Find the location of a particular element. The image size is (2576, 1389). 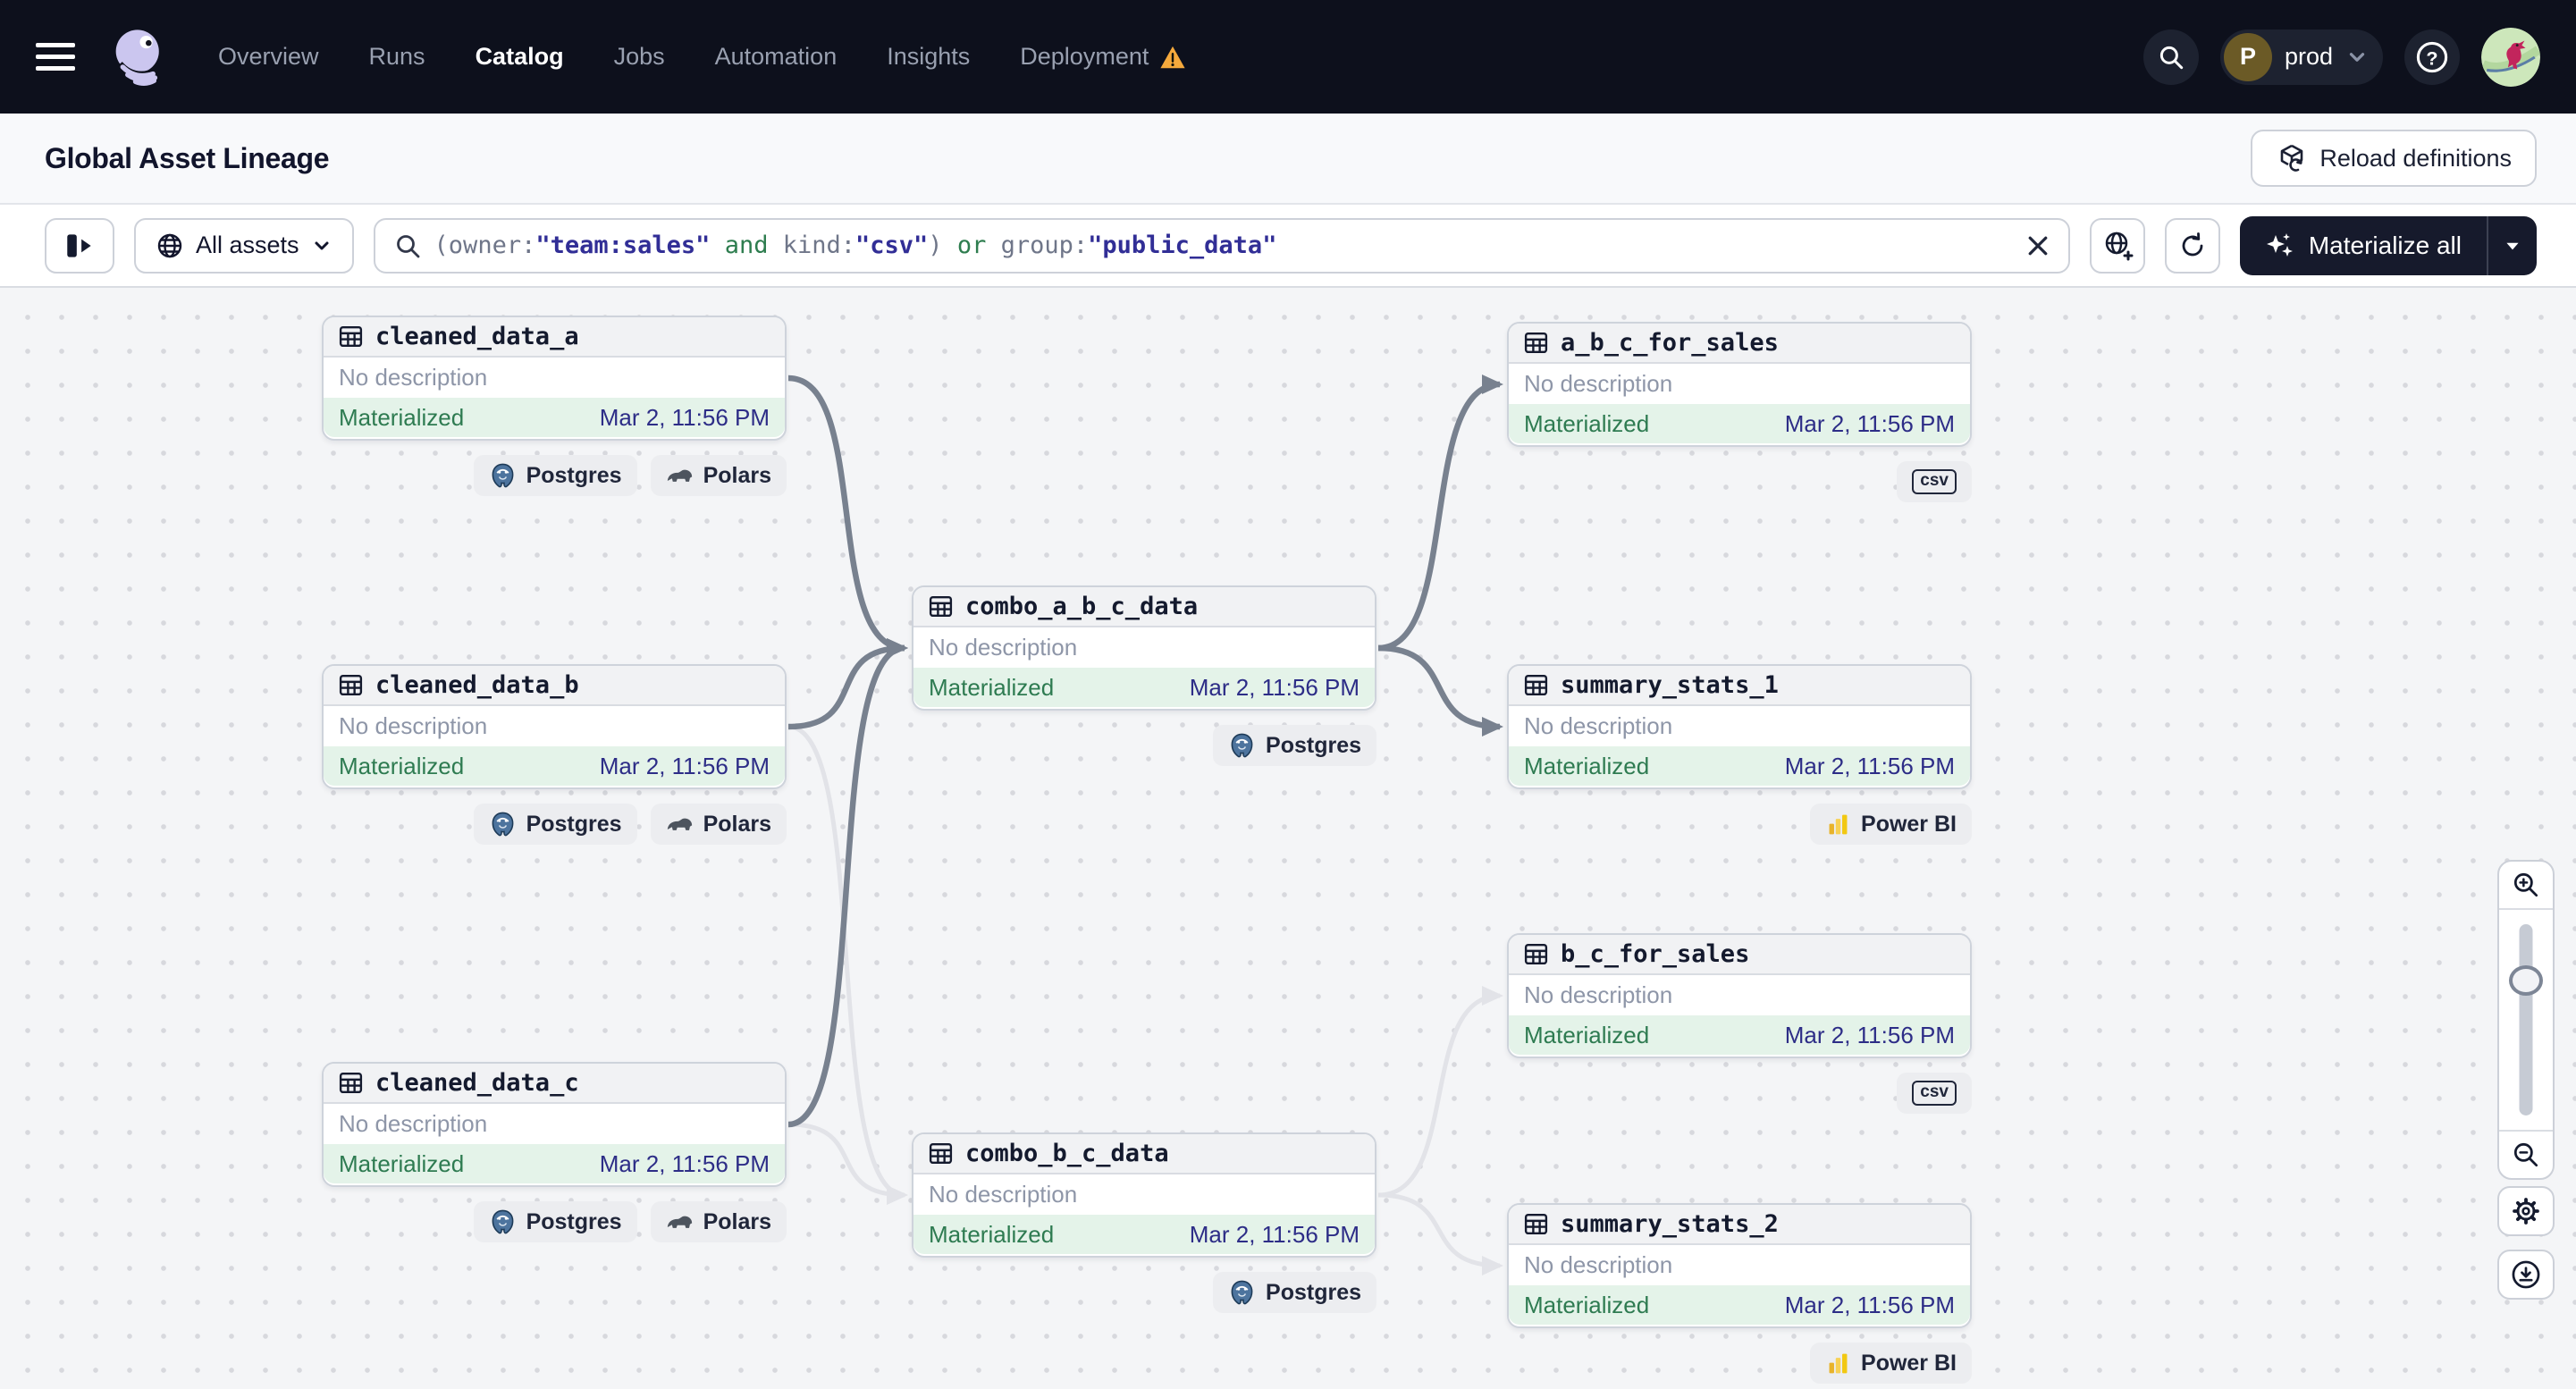

asset-node-header: combo_a_b_c_data is located at coordinates (1144, 607).